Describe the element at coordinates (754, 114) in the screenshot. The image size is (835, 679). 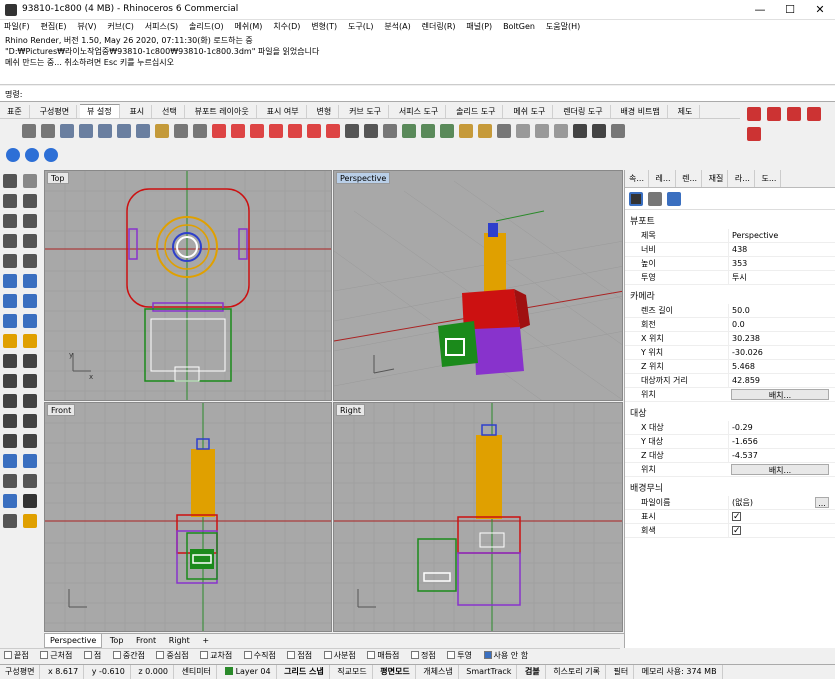
I see `layout-icon` at that location.